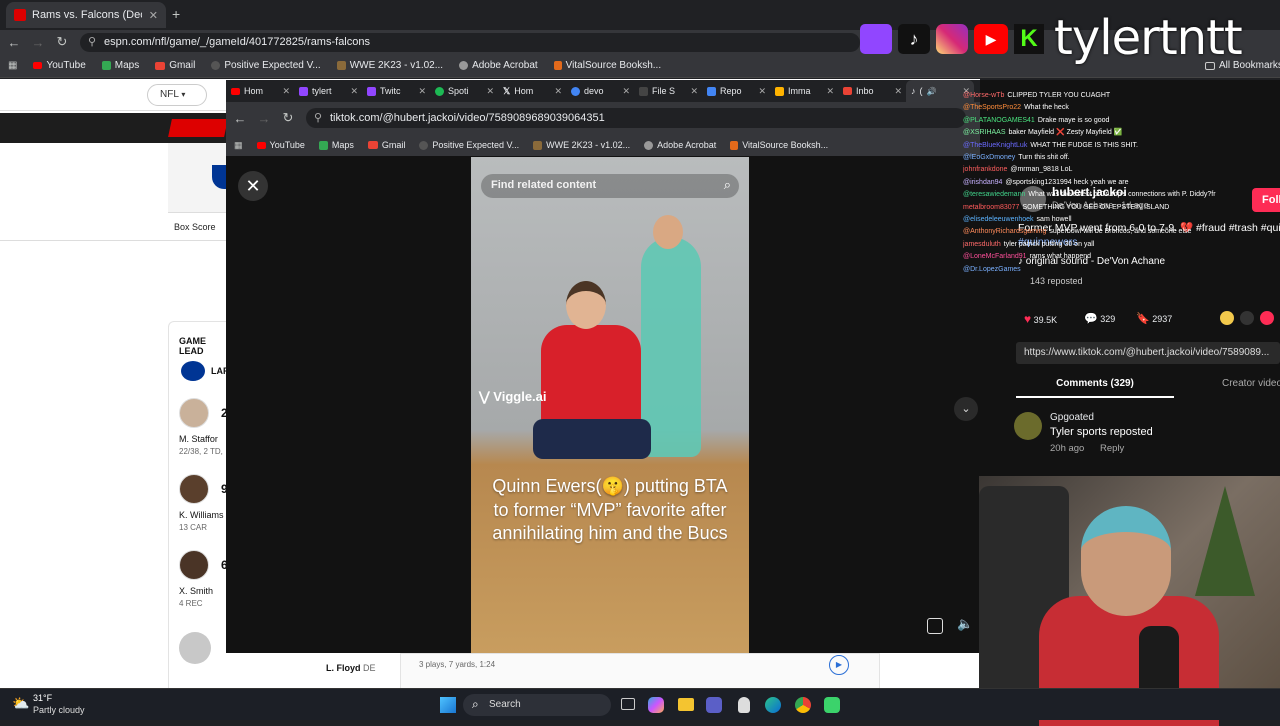 This screenshot has width=1280, height=726. I want to click on search-icon: ⌕, so click(727, 185).